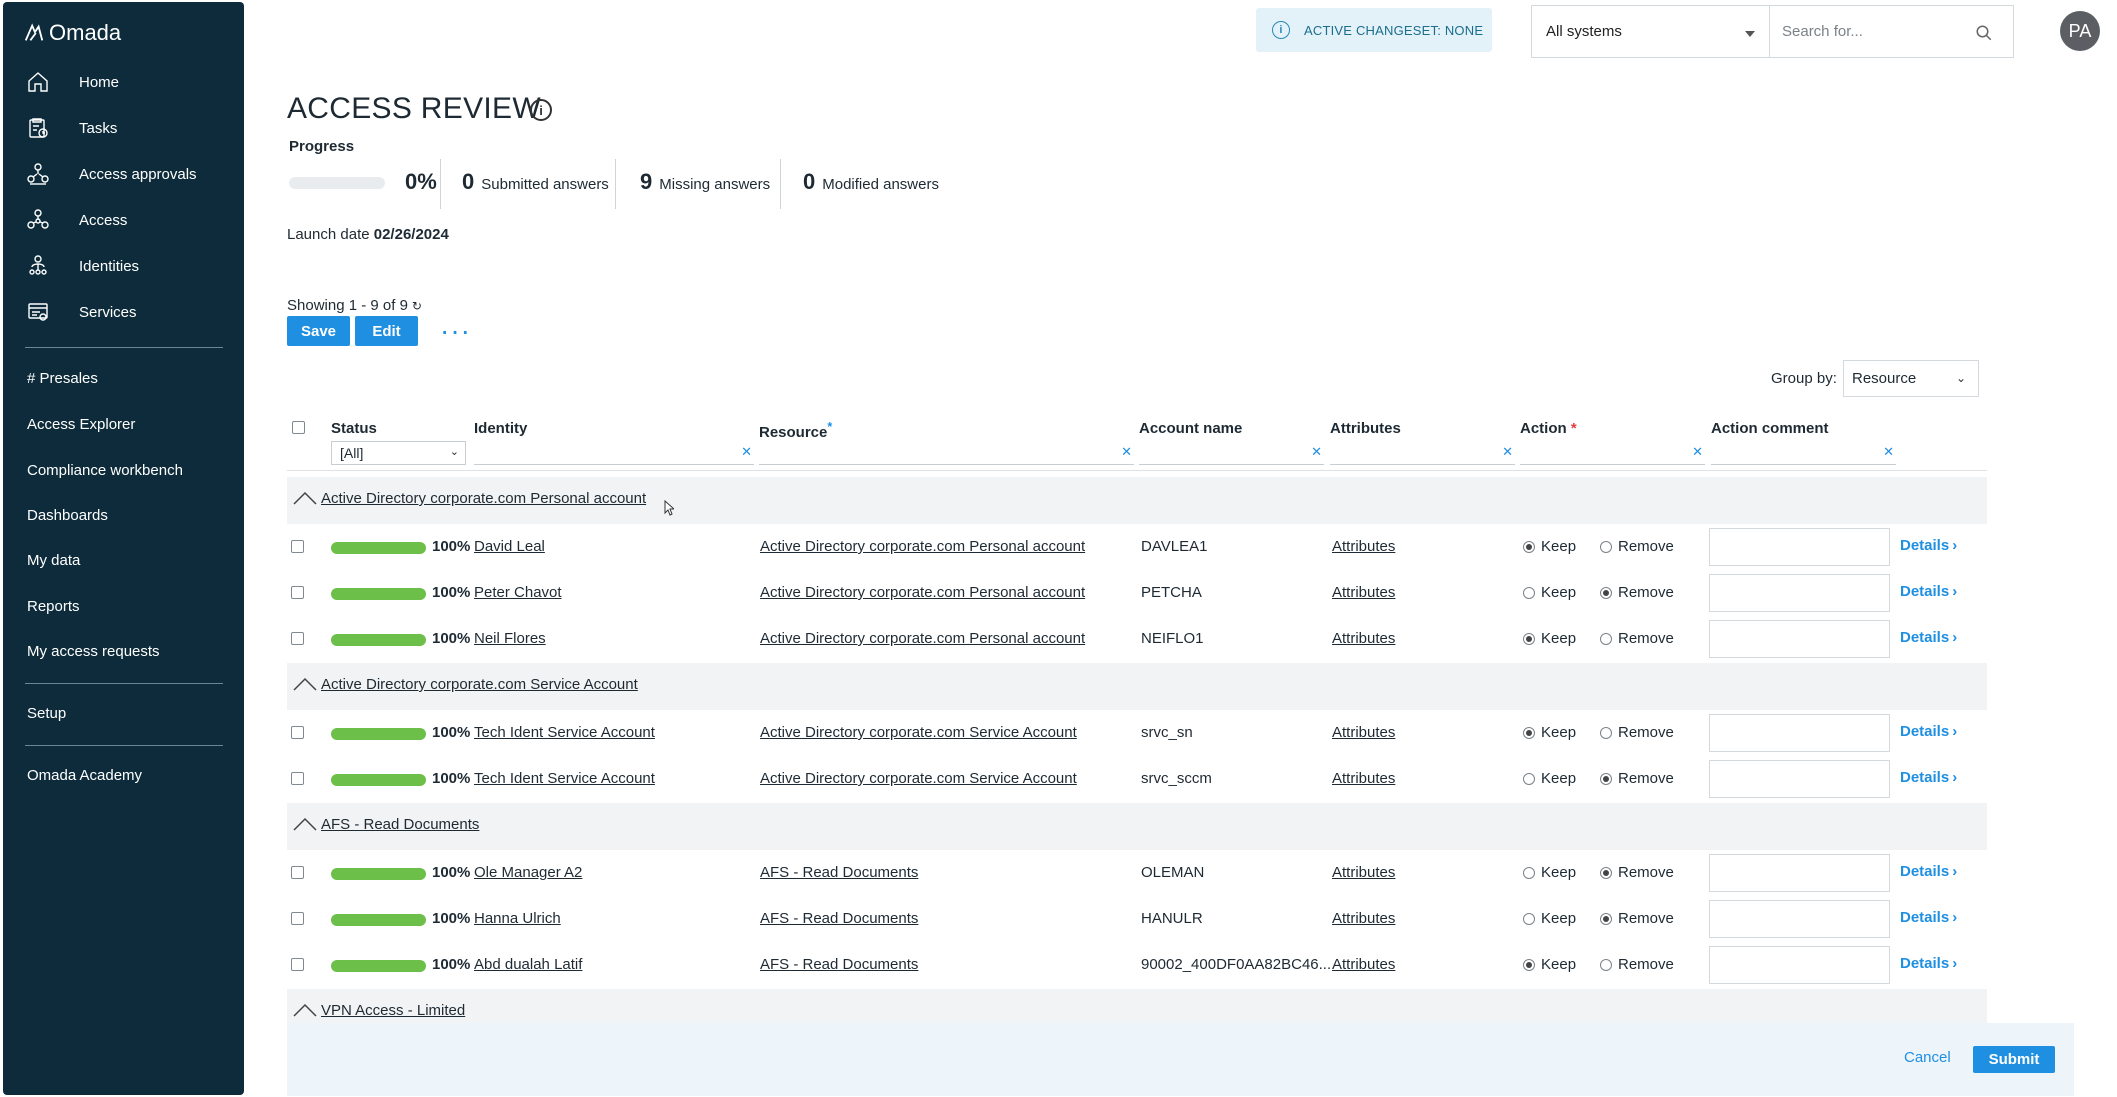  What do you see at coordinates (298, 427) in the screenshot?
I see `select-all-checkbox` at bounding box center [298, 427].